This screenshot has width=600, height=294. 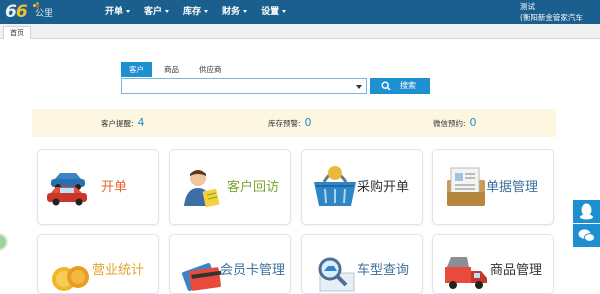 I want to click on tab-strip, so click(x=300, y=31).